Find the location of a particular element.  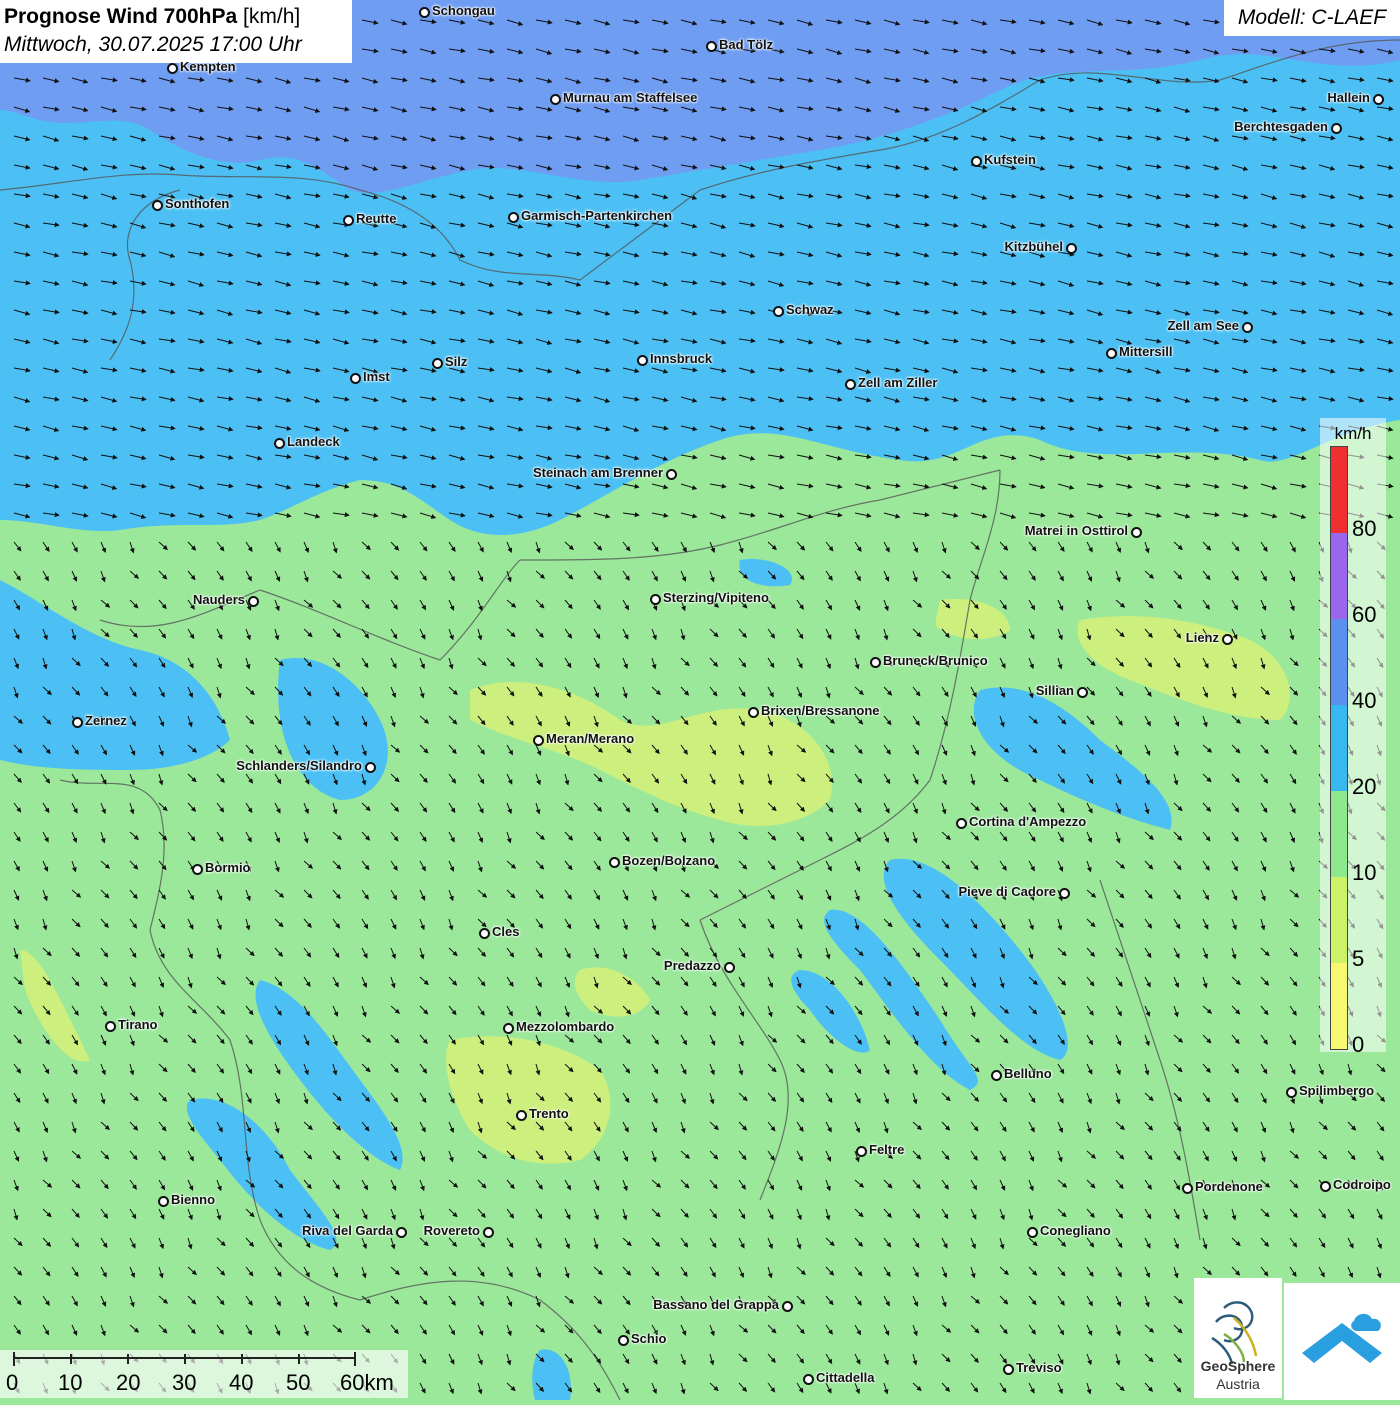

city-label: Predazzo is located at coordinates (692, 965).